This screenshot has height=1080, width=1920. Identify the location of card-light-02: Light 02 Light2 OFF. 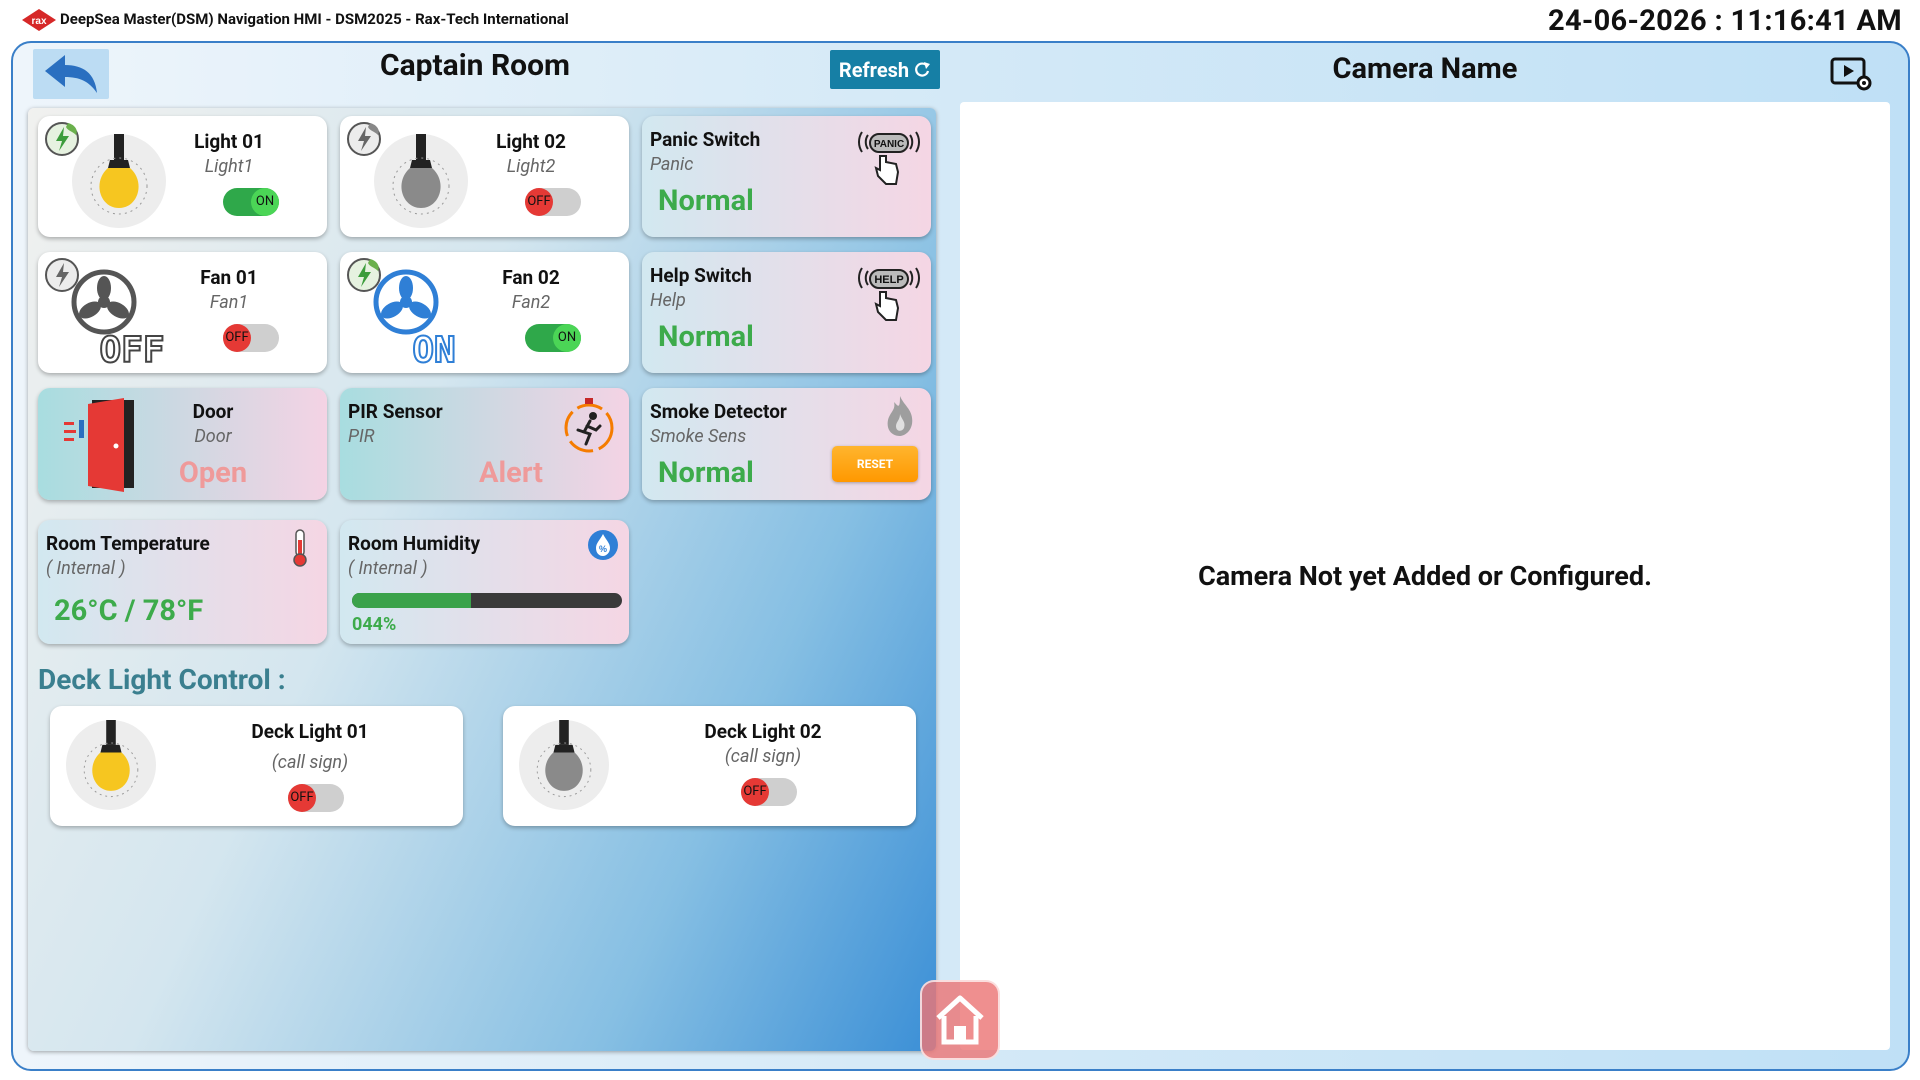
(484, 176).